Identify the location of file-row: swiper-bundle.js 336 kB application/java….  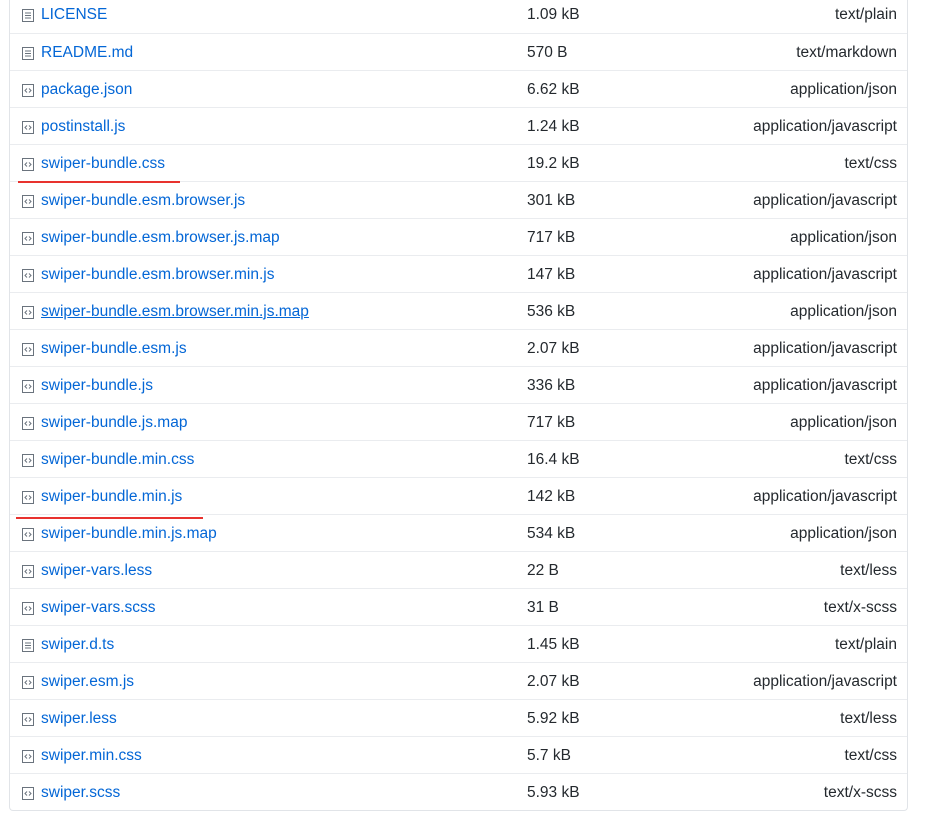
(458, 384).